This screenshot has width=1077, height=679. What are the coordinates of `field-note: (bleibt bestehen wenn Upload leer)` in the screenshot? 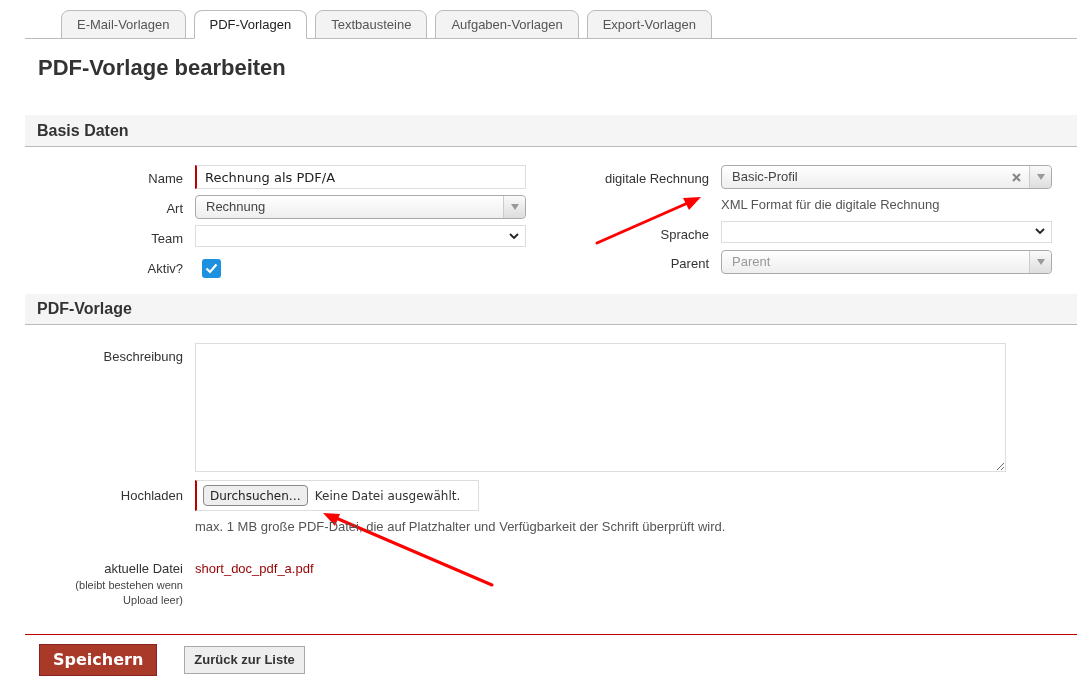 It's located at (128, 593).